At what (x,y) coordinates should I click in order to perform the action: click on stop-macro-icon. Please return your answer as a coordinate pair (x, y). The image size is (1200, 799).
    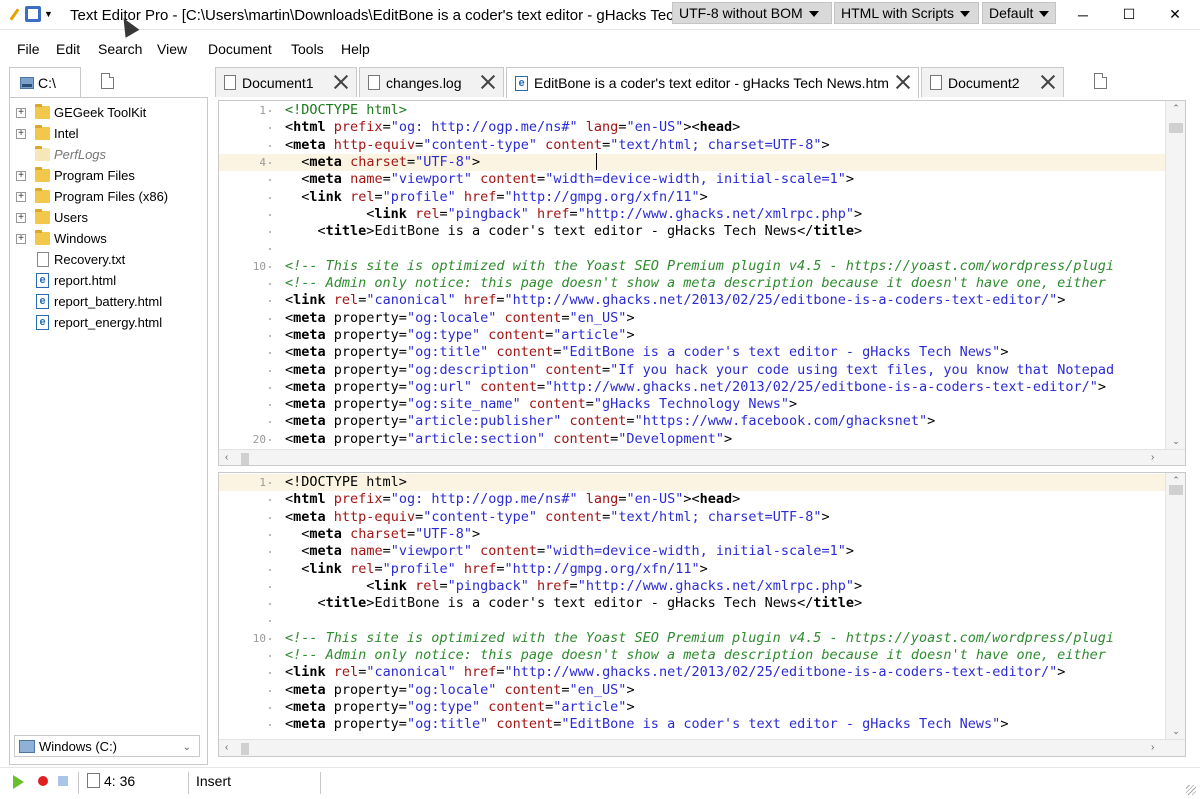
    Looking at the image, I should click on (63, 781).